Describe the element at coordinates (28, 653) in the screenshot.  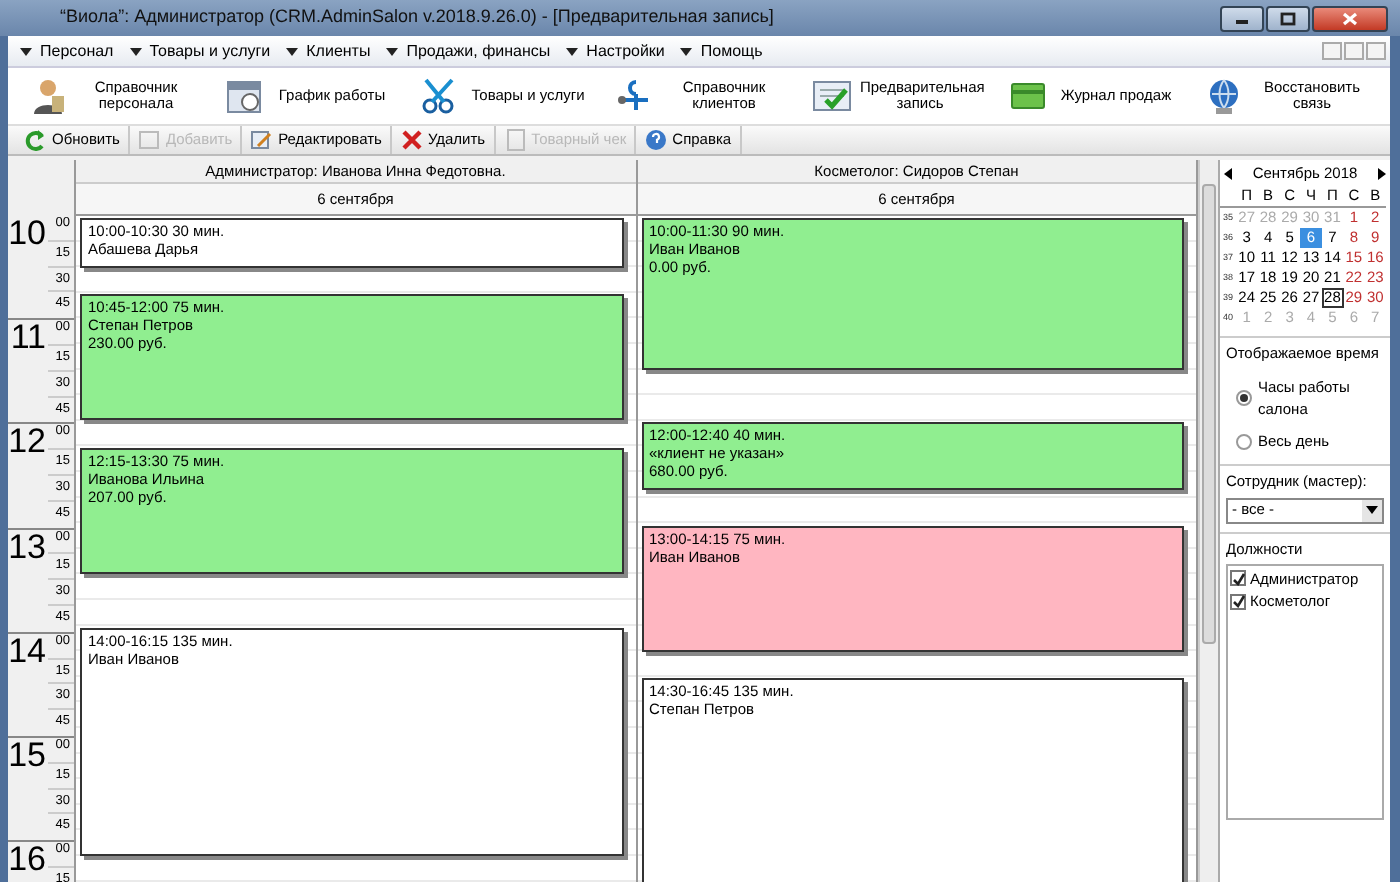
I see `hour-label: 14` at that location.